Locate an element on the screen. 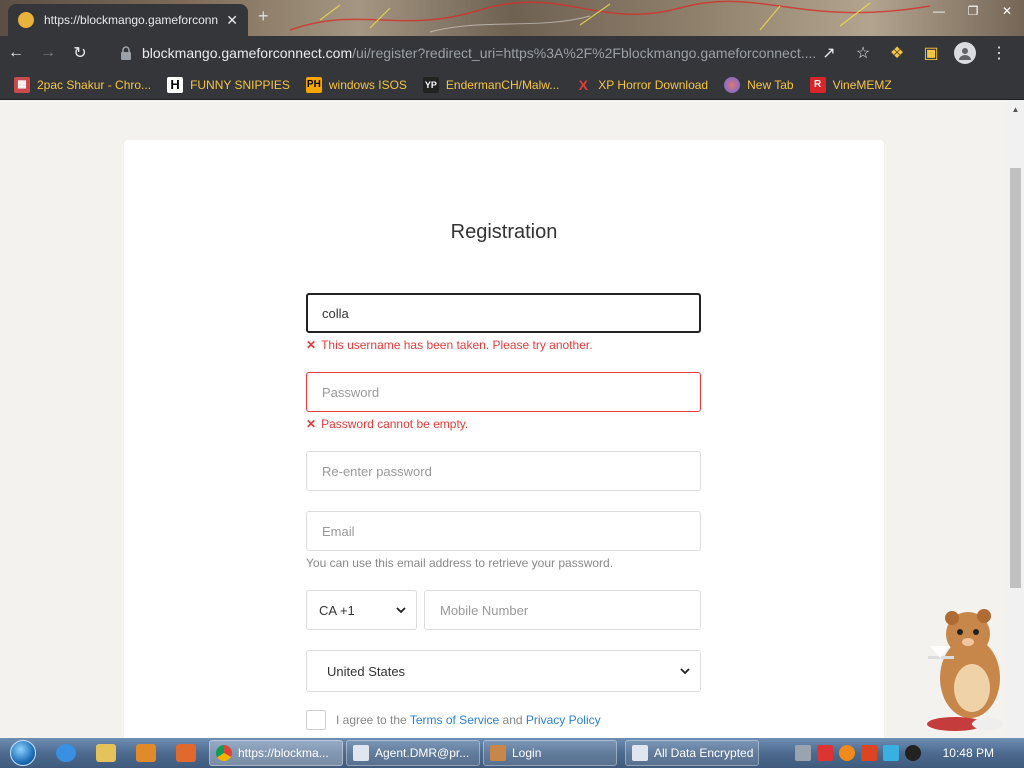 The height and width of the screenshot is (768, 1024). share-icon: ↗ is located at coordinates (829, 53).